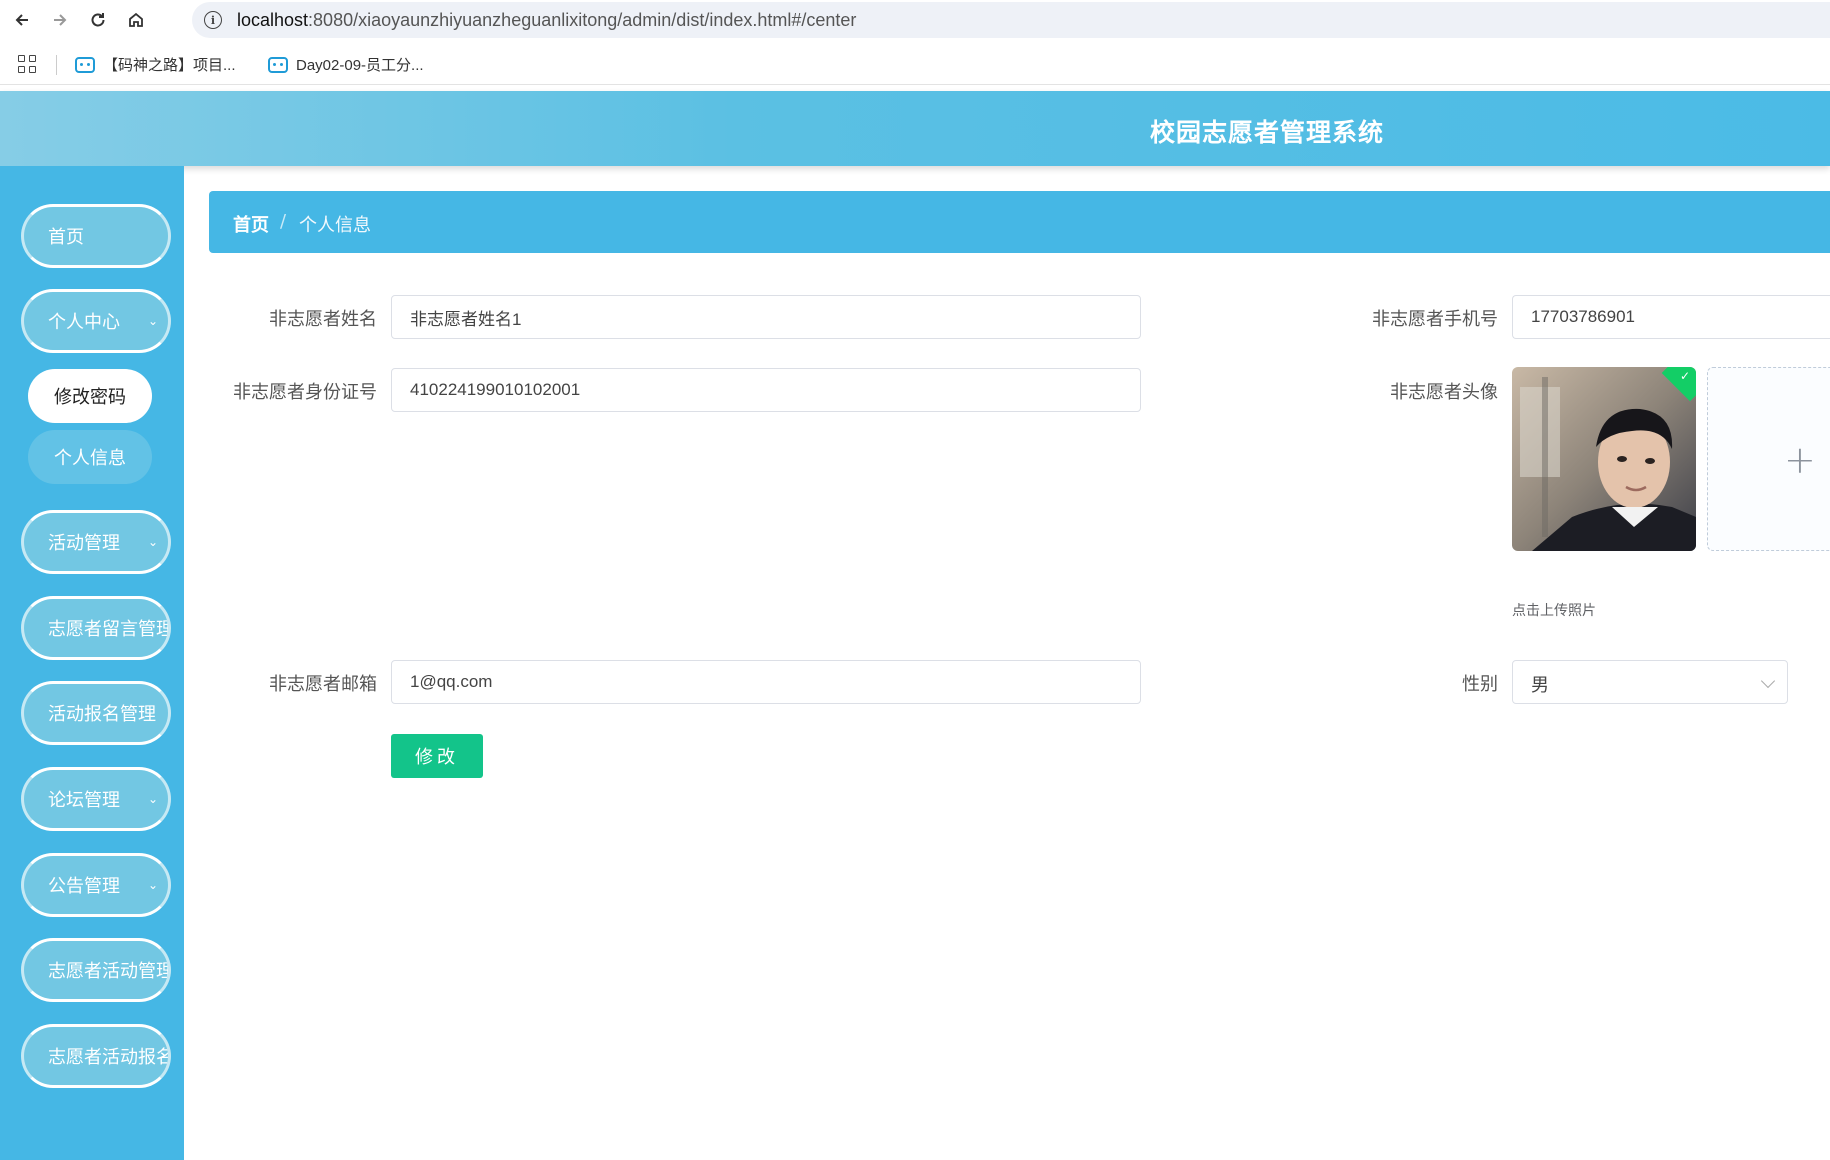  Describe the element at coordinates (60, 20) in the screenshot. I see `forward-icon` at that location.